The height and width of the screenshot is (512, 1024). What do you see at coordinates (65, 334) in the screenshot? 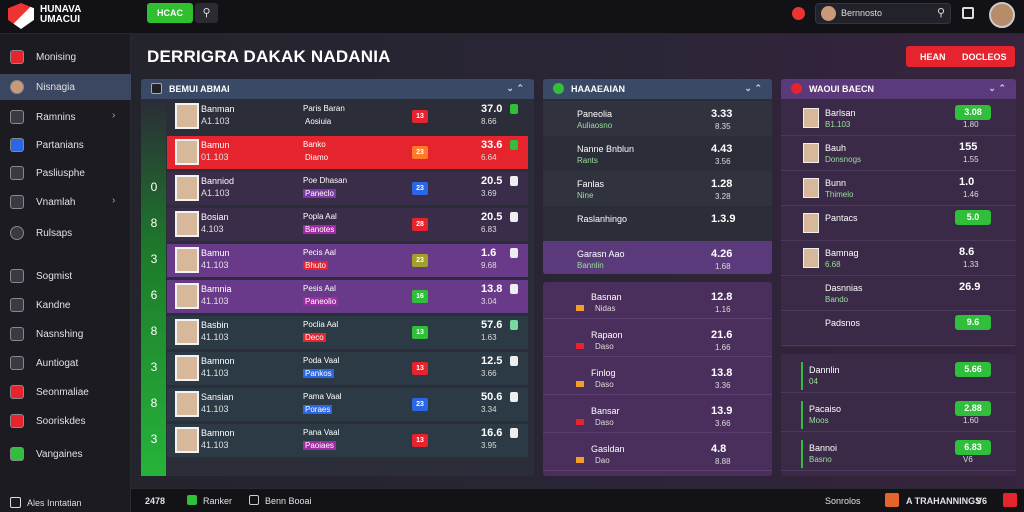
I see `sidebar-item-9: Nasnshing` at bounding box center [65, 334].